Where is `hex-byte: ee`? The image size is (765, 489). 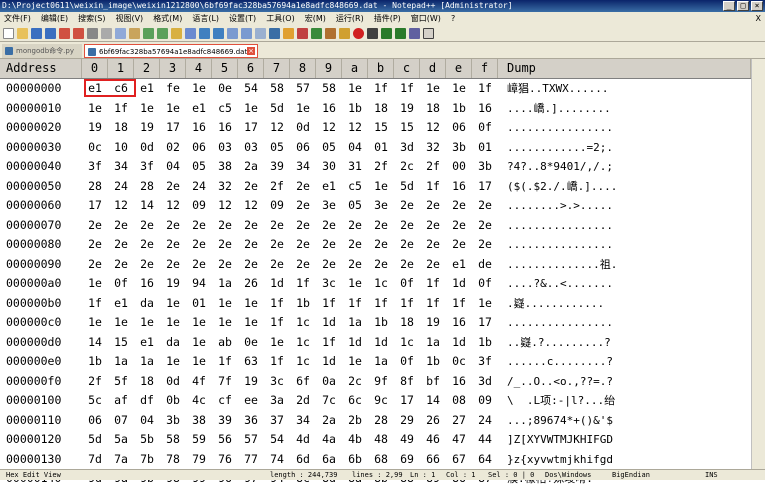 hex-byte: ee is located at coordinates (251, 401).